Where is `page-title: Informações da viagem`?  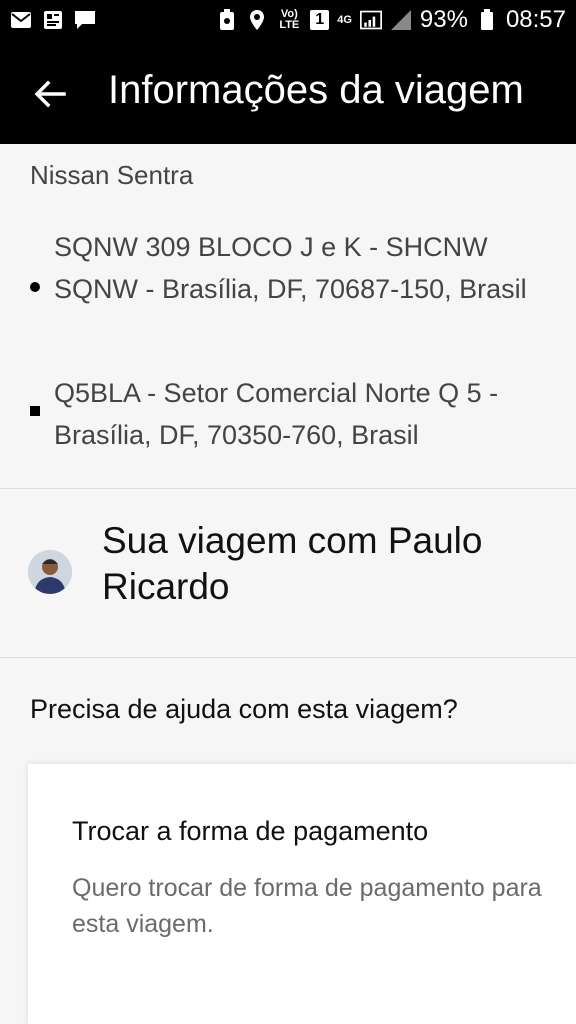 page-title: Informações da viagem is located at coordinates (316, 90).